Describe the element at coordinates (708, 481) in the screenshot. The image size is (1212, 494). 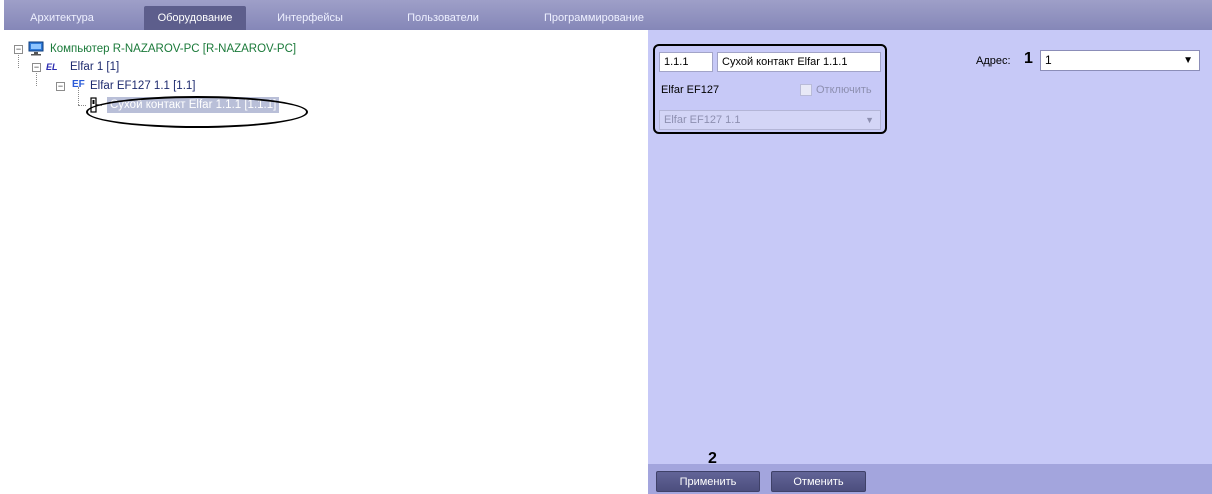
I see `apply-button: Применить` at that location.